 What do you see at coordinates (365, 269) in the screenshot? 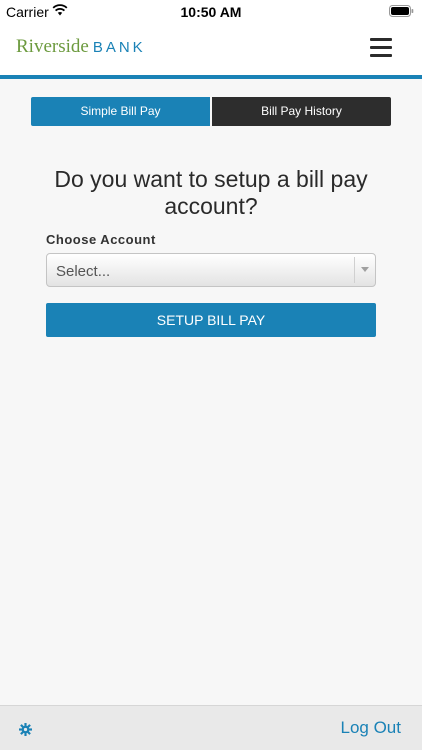
I see `chevron-down-icon` at bounding box center [365, 269].